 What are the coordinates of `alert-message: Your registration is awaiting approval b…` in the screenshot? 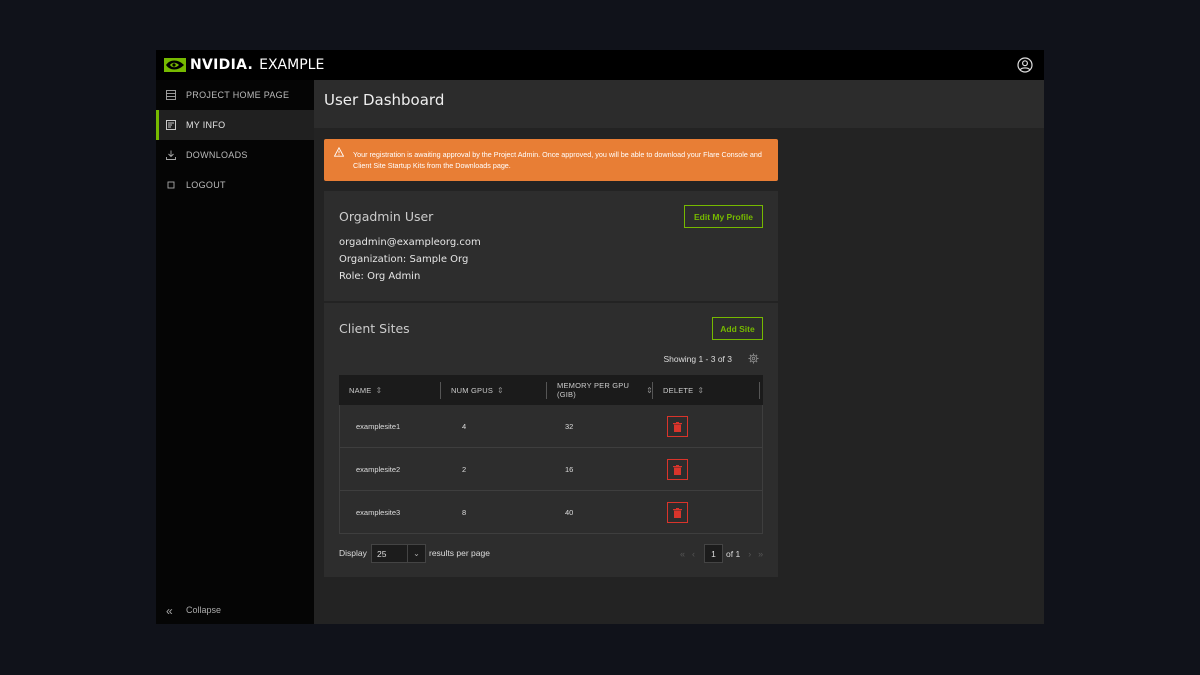 It's located at (557, 160).